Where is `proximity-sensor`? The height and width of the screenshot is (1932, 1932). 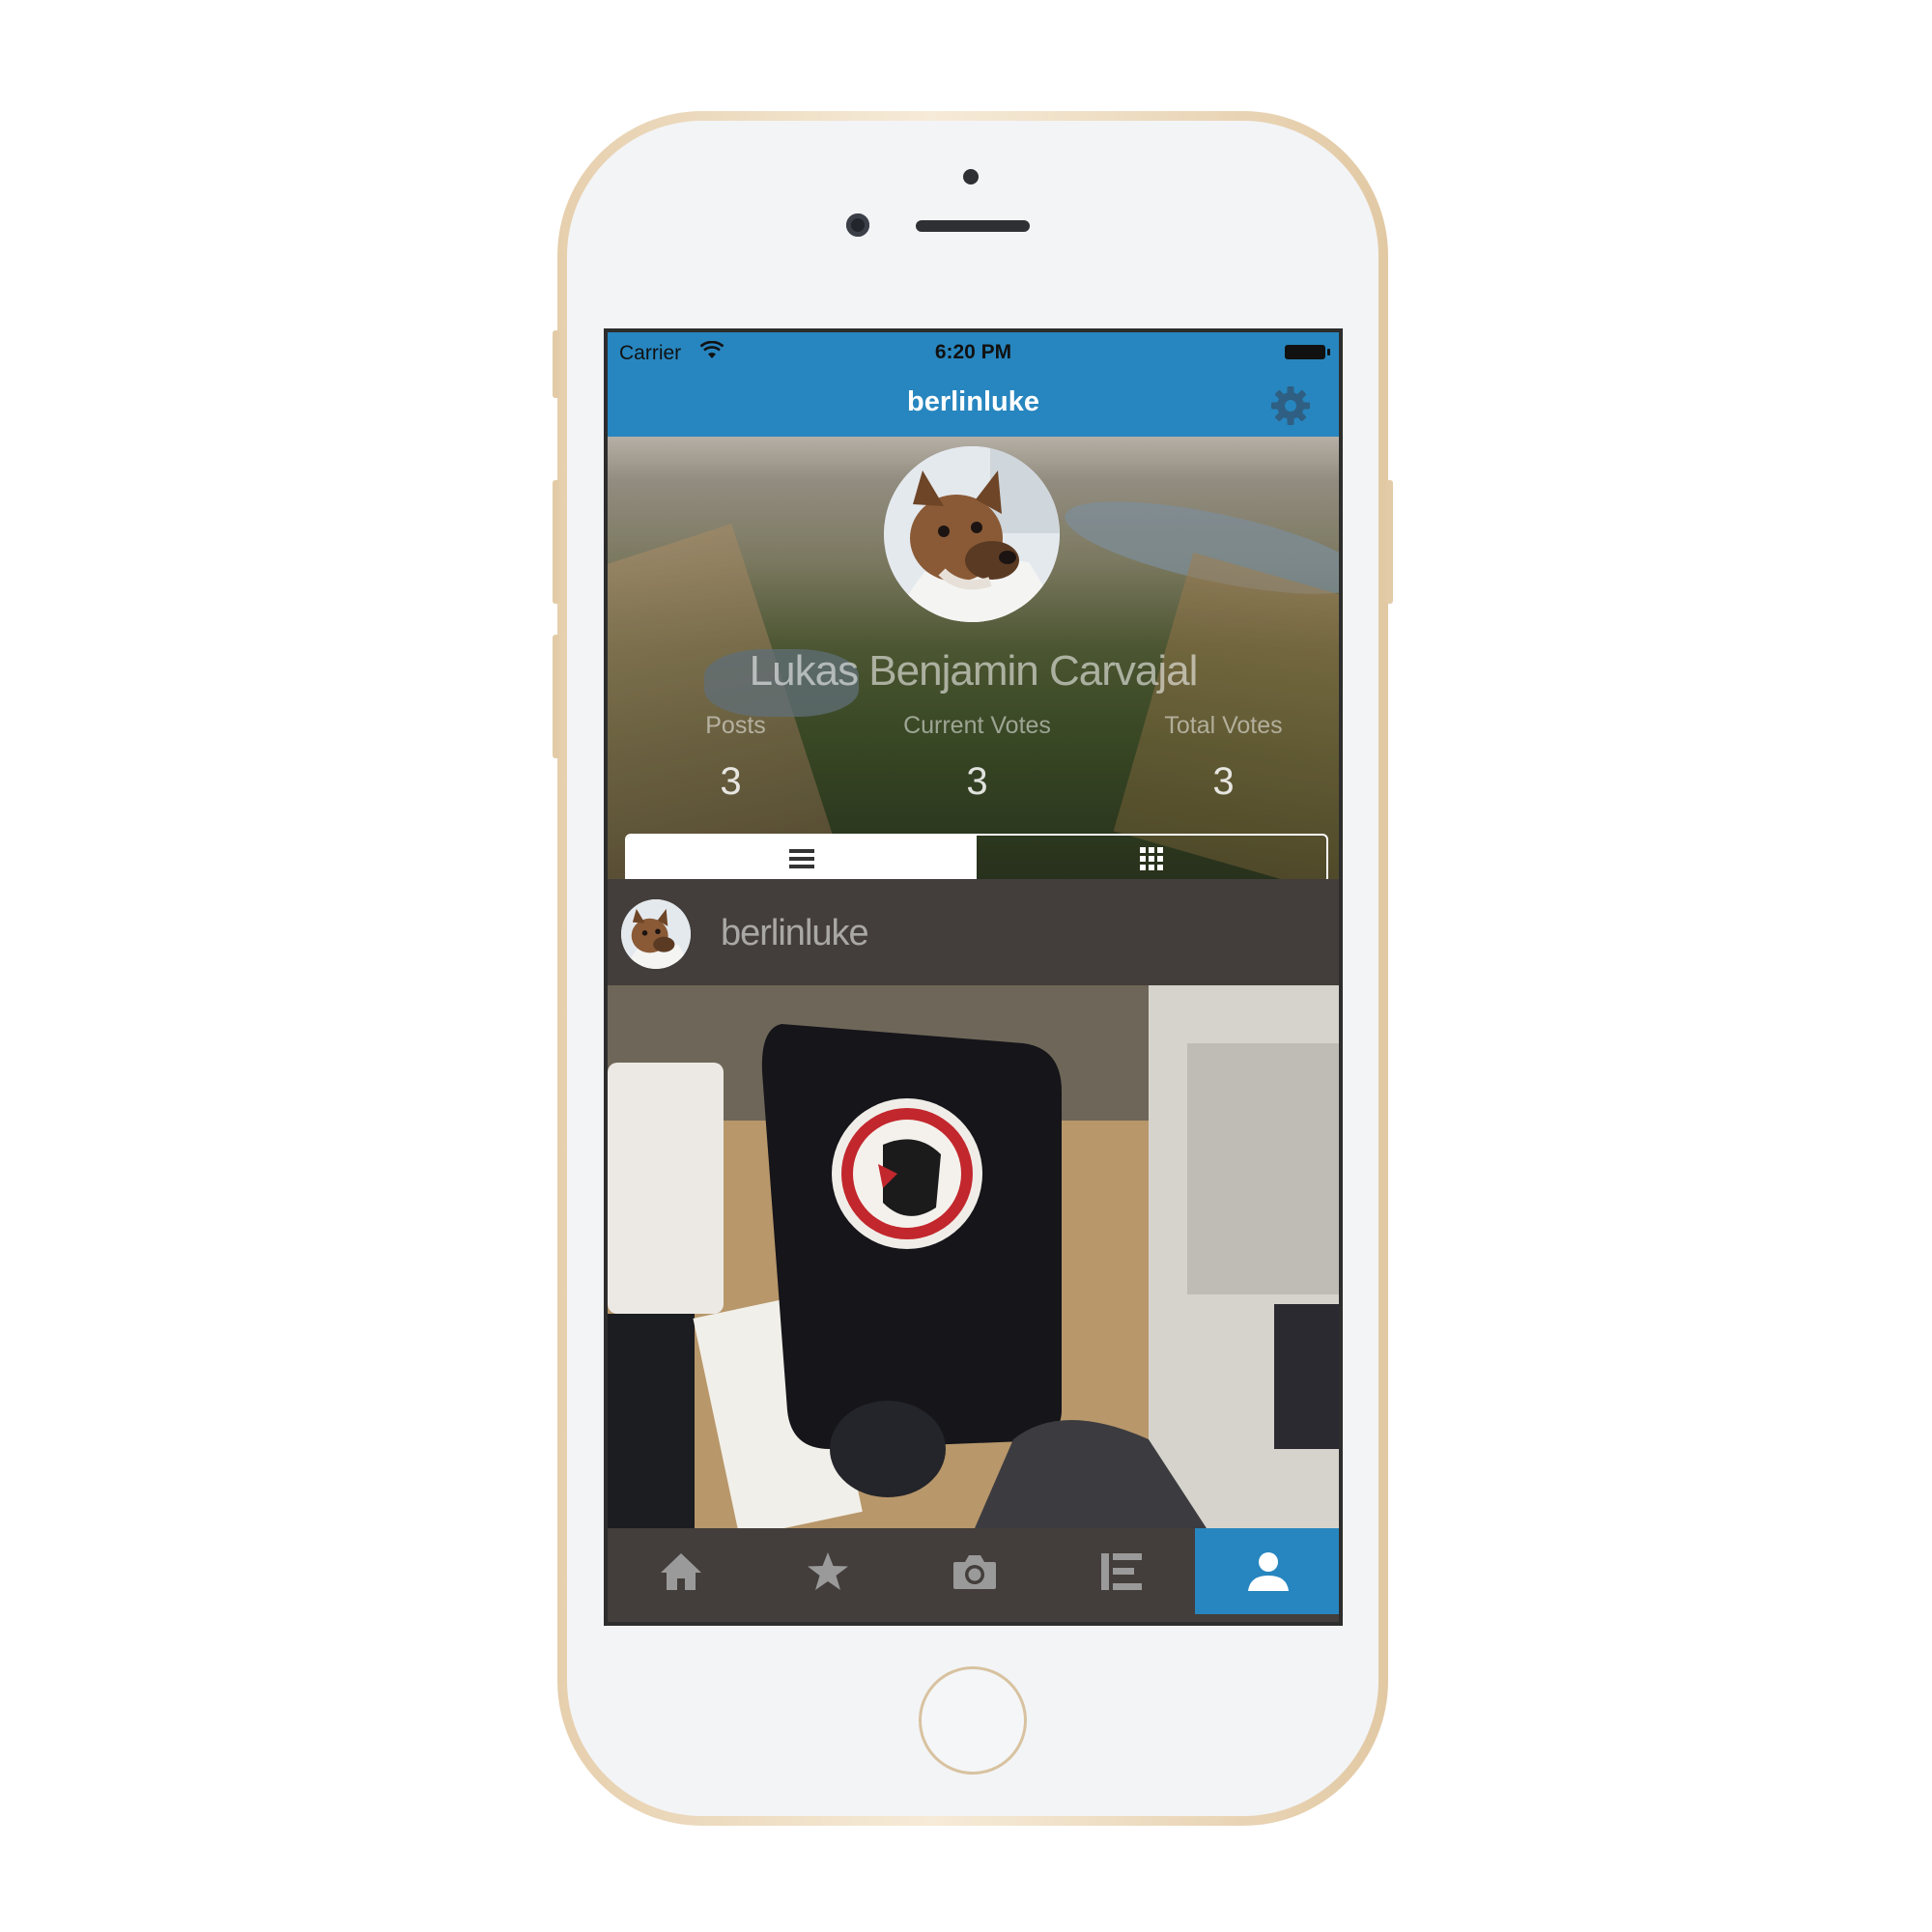 proximity-sensor is located at coordinates (971, 177).